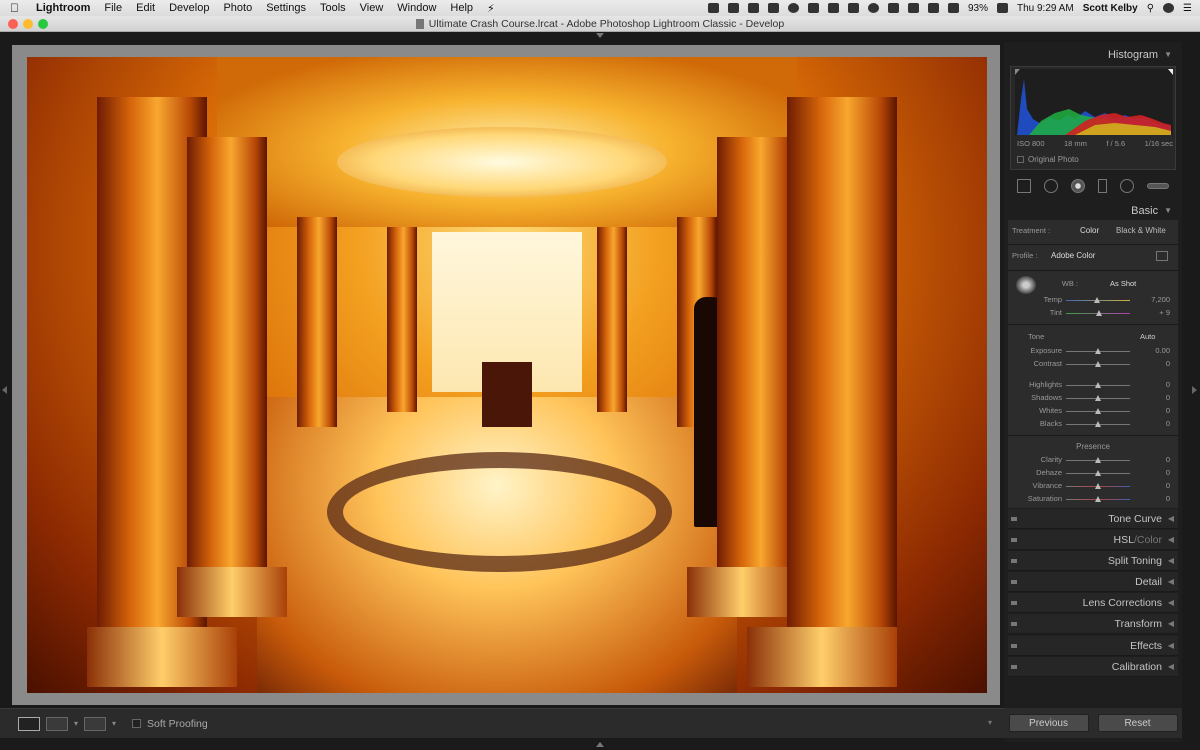  Describe the element at coordinates (953, 8) in the screenshot. I see `volume-icon` at that location.